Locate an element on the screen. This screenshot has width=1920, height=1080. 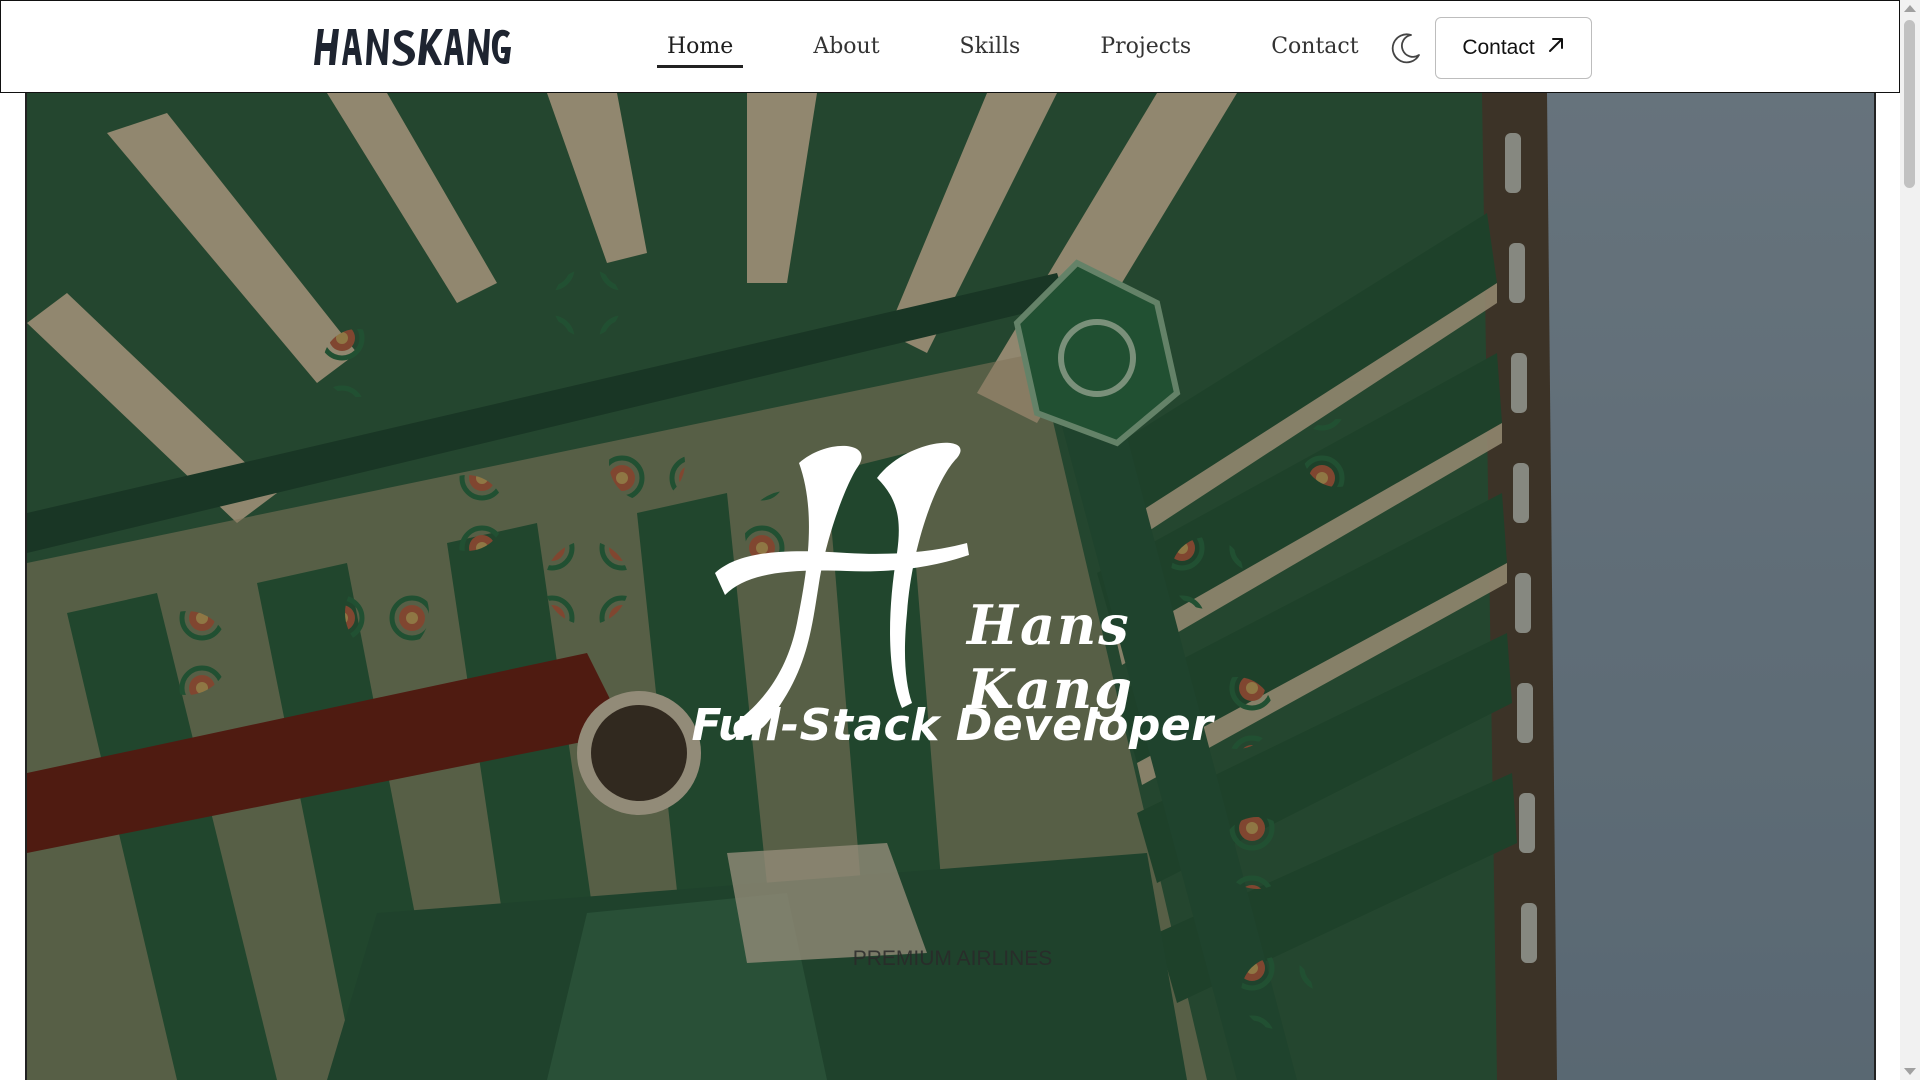
logo-wordmark is located at coordinates (412, 47).